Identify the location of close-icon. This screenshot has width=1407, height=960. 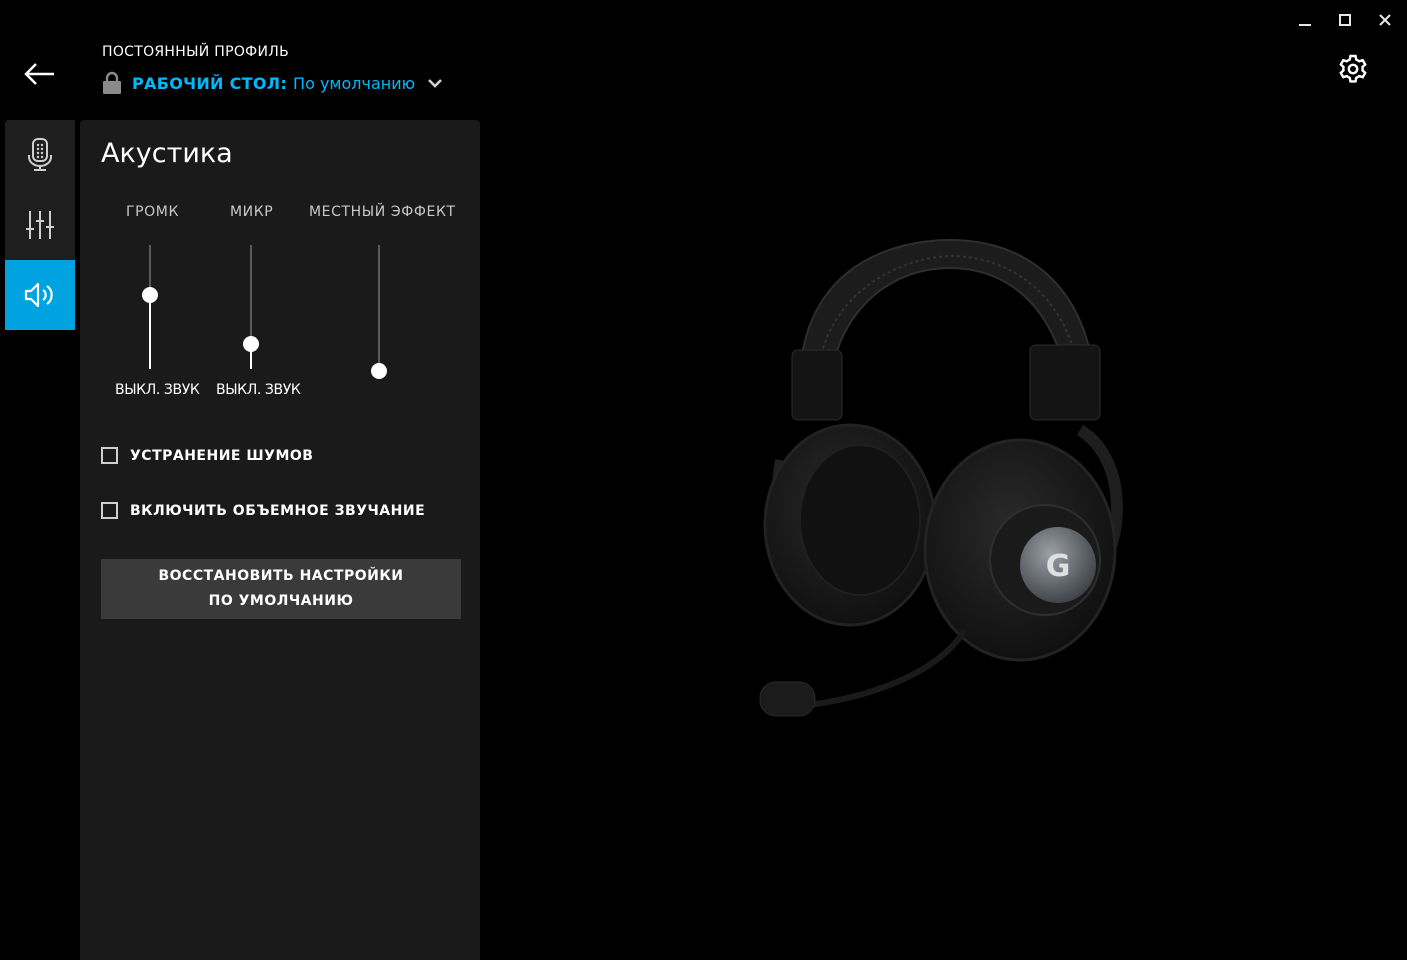
(1385, 20).